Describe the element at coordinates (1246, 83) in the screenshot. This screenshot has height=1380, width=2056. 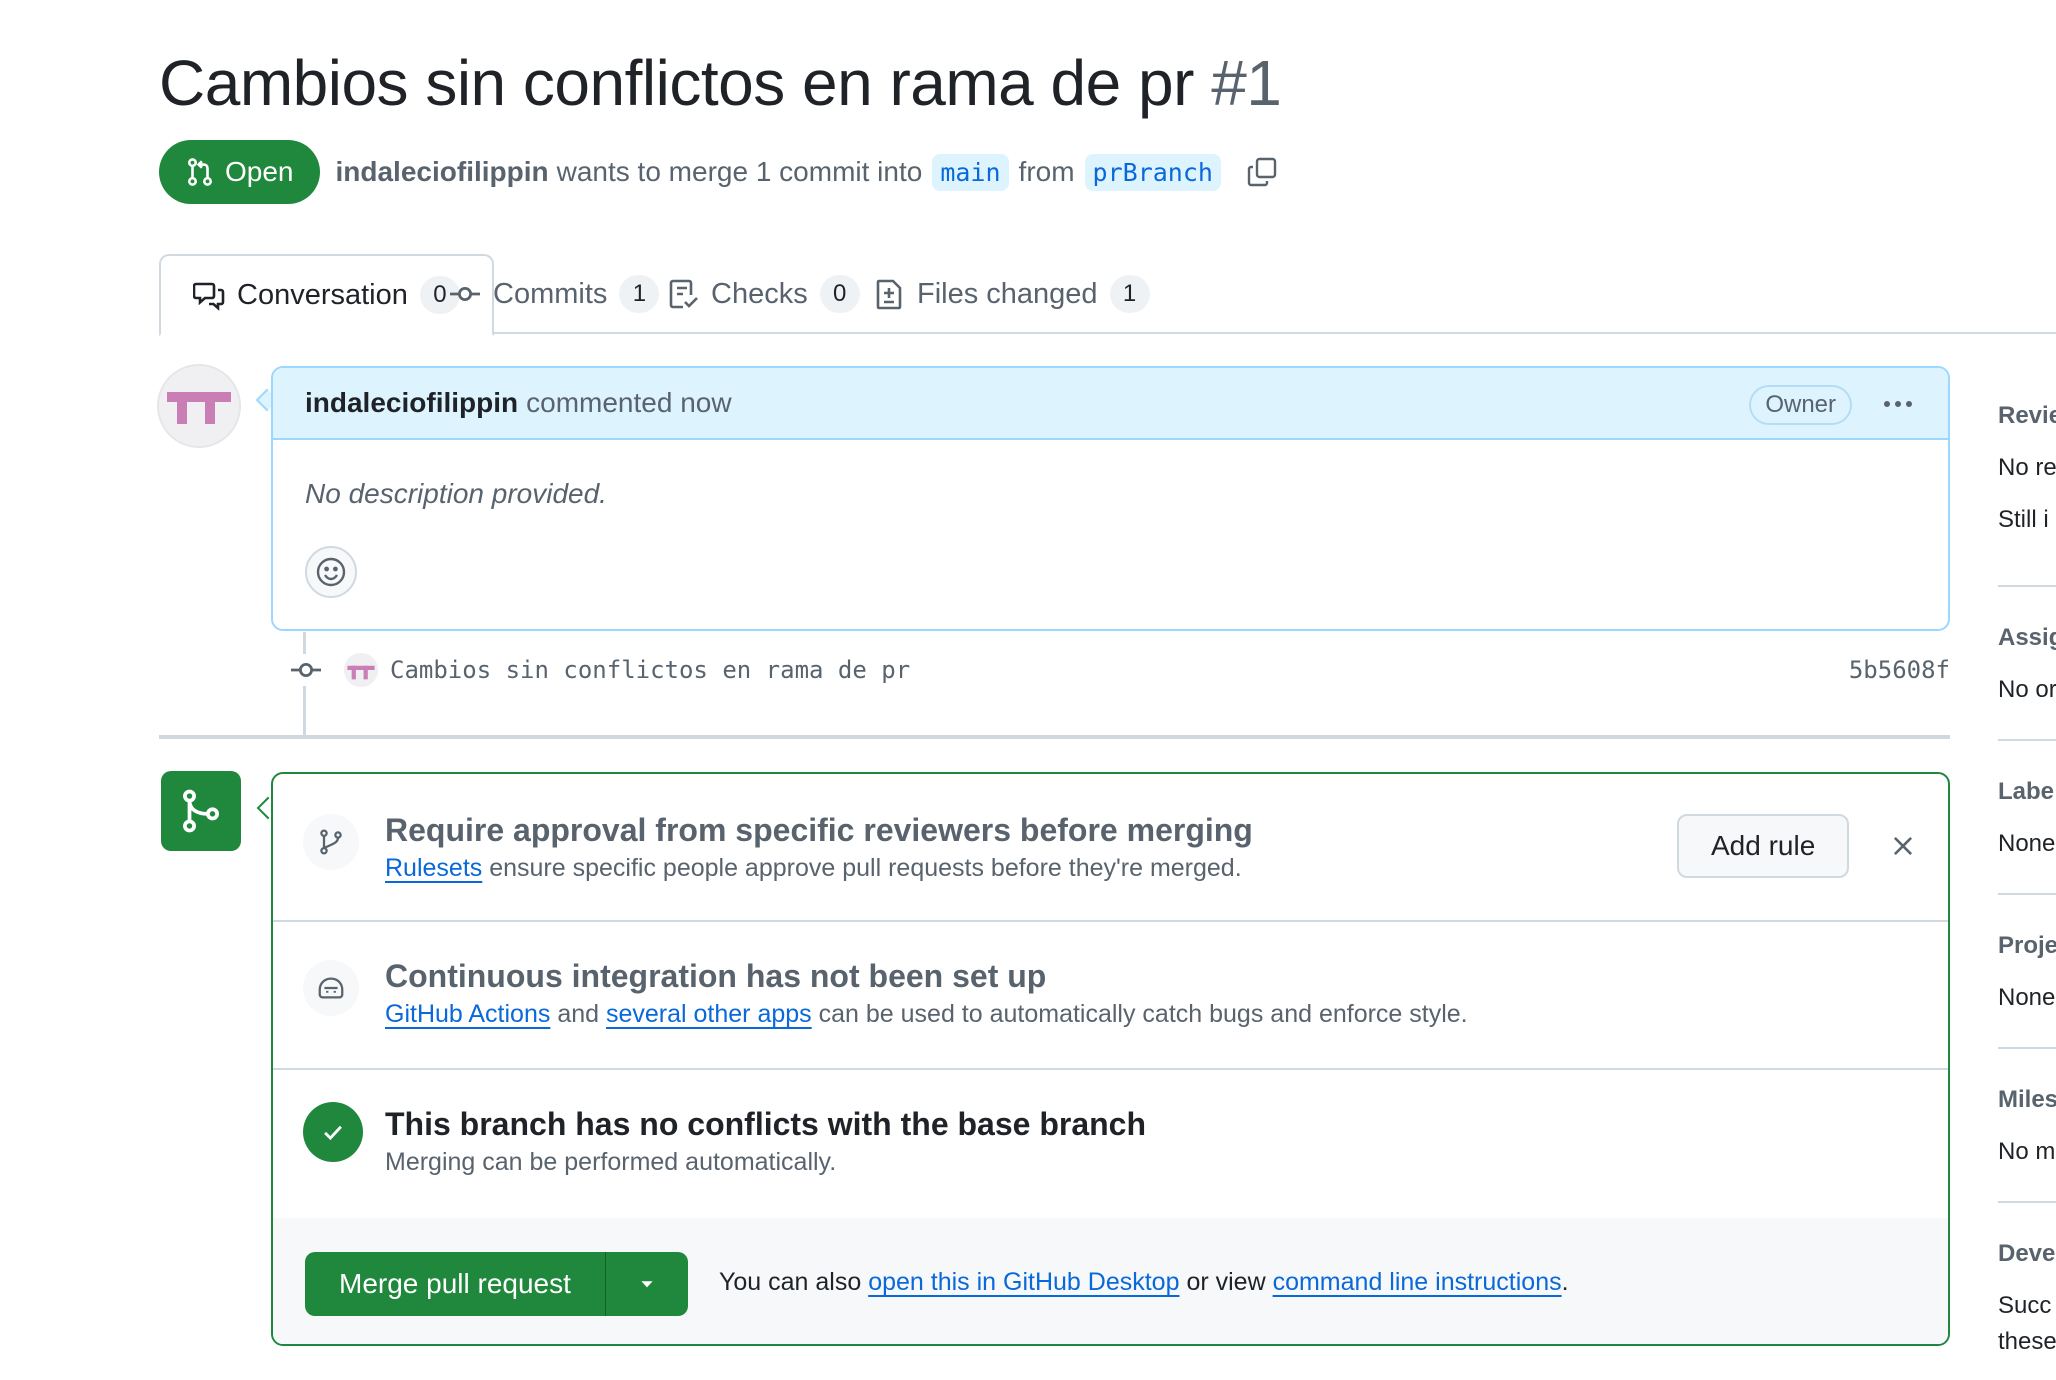
I see `pr-number: #1` at that location.